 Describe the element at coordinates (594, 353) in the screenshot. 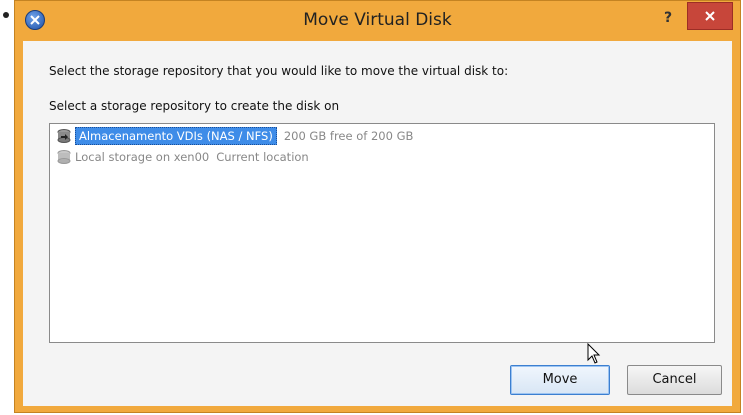

I see `mouse-cursor-icon` at that location.